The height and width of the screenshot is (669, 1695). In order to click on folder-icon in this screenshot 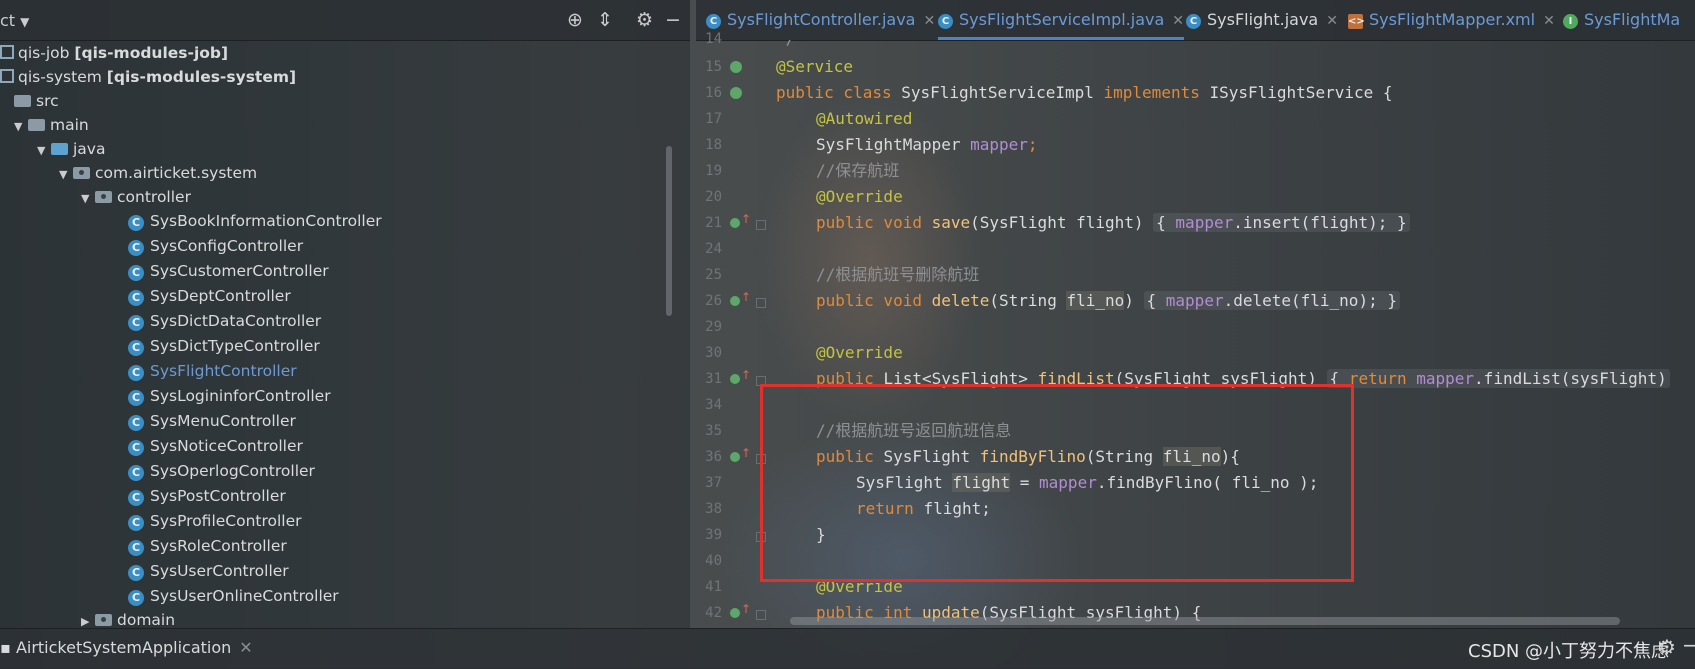, I will do `click(22, 101)`.